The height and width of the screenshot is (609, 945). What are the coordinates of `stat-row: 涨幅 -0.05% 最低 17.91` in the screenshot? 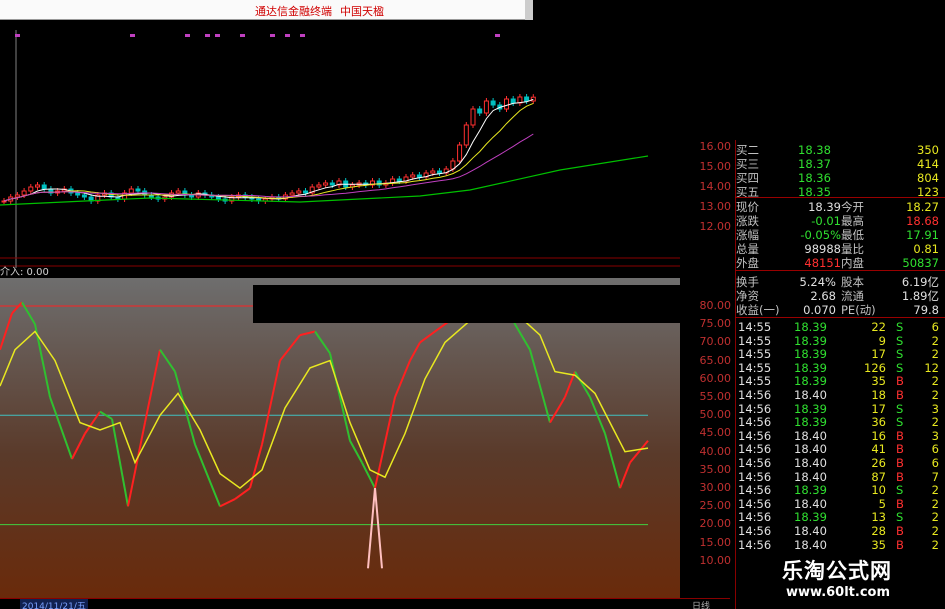 It's located at (838, 235).